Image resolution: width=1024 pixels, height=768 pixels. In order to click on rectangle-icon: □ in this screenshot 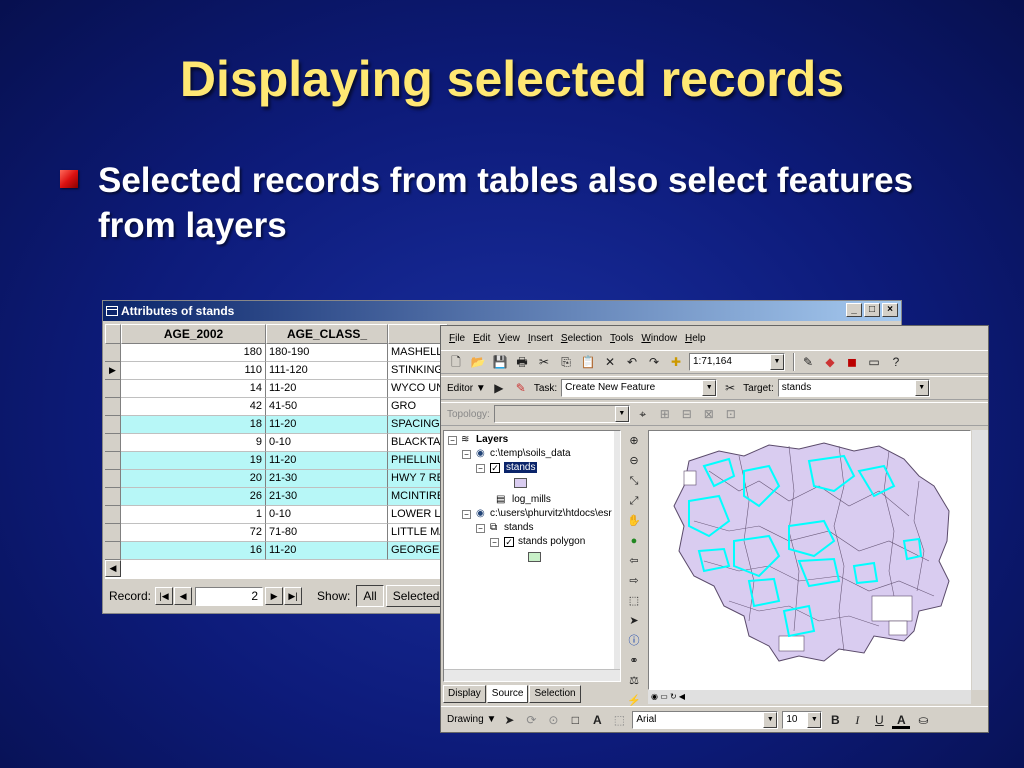, I will do `click(575, 720)`.